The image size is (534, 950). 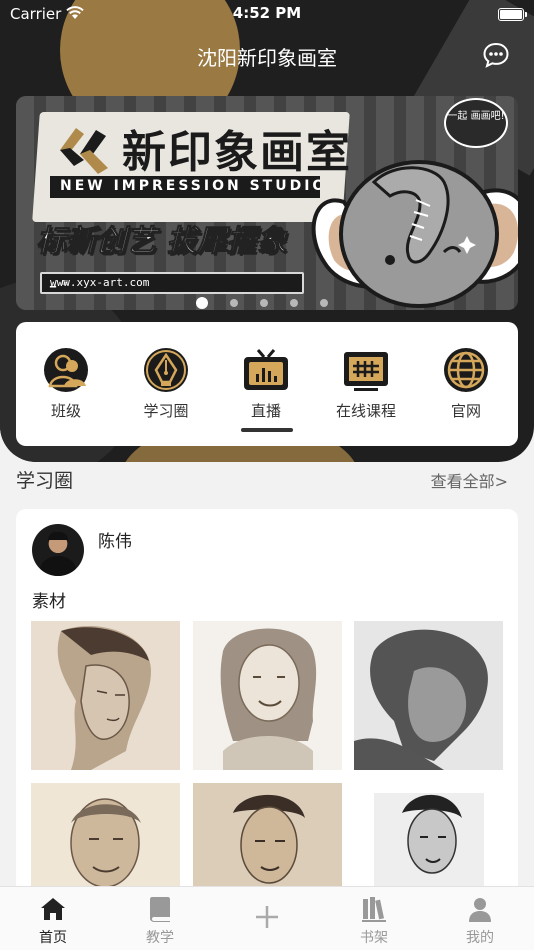 I want to click on nav-bar: 沈阳新印象画室, so click(x=267, y=55).